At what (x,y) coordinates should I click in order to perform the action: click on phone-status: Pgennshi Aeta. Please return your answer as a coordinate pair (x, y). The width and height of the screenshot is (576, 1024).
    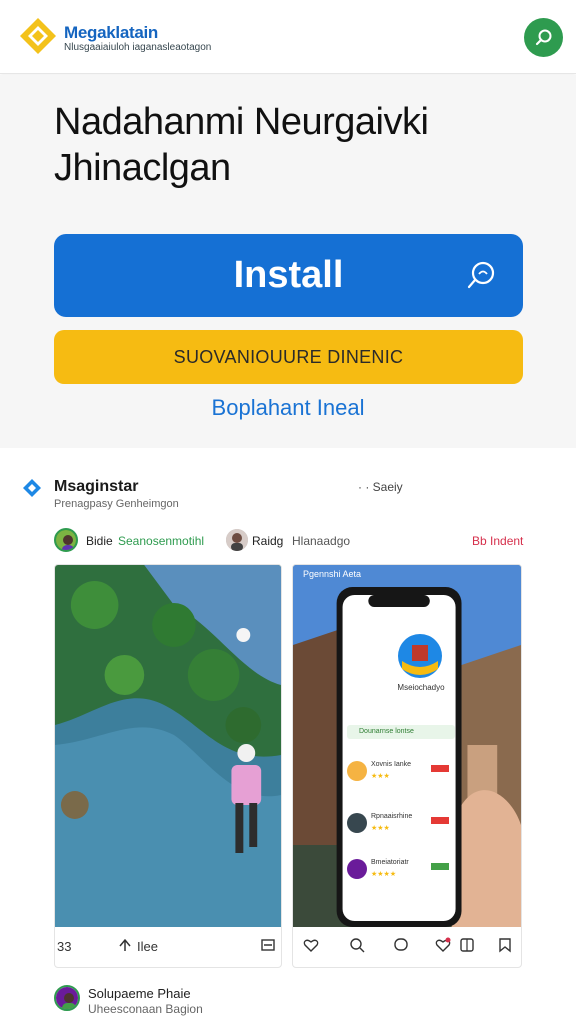
    Looking at the image, I should click on (332, 574).